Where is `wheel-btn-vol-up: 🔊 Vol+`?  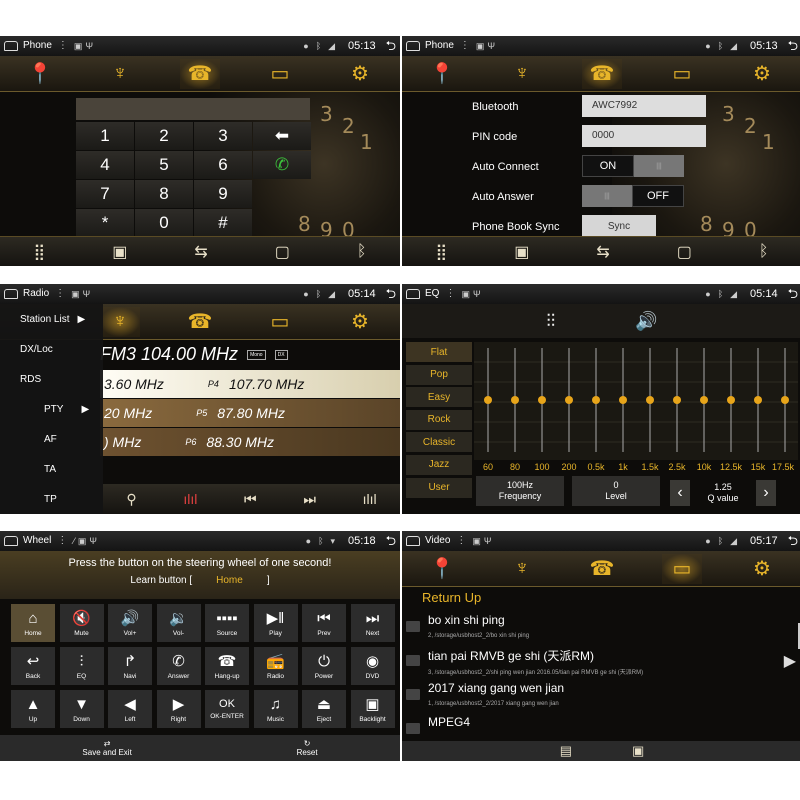
wheel-btn-vol-up: 🔊 Vol+ is located at coordinates (130, 623).